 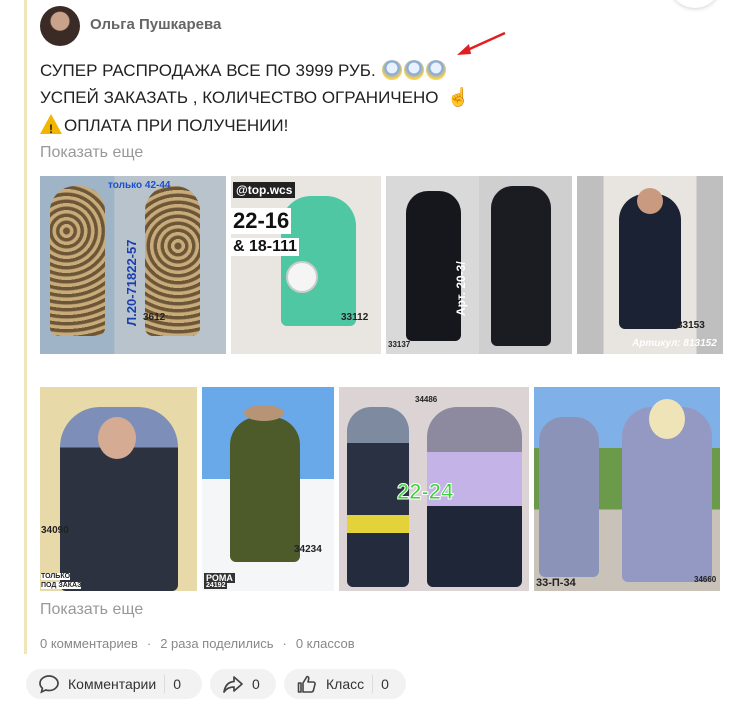 What do you see at coordinates (705, 579) in the screenshot?
I see `photo-8-code: 34660` at bounding box center [705, 579].